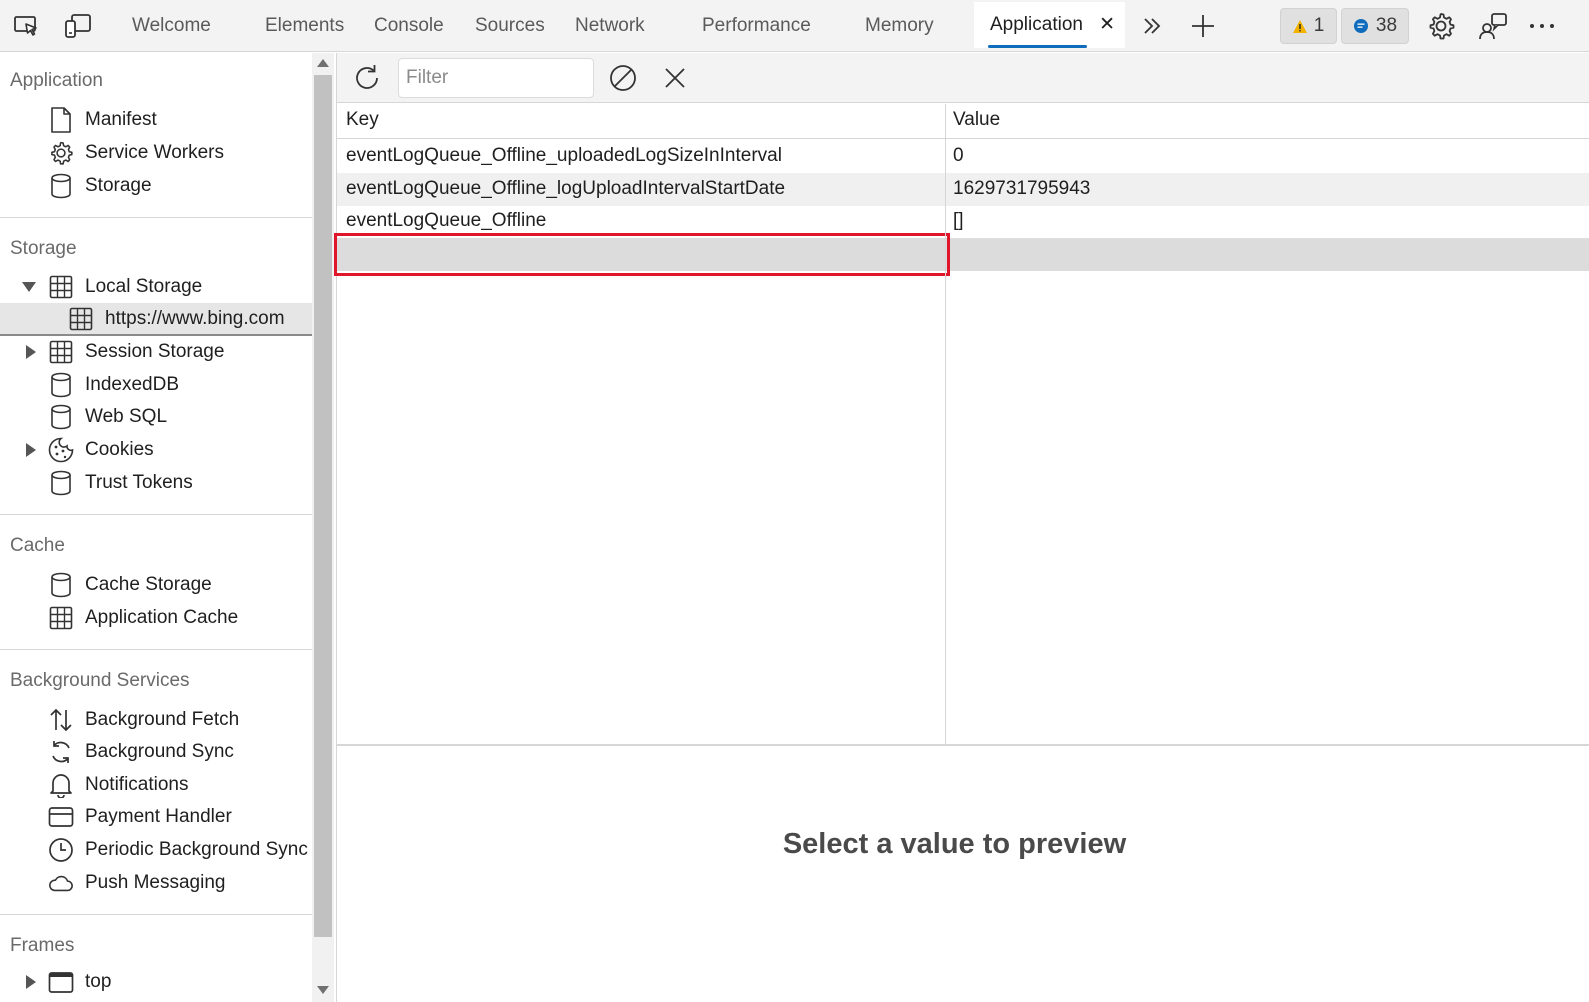  I want to click on clock-icon, so click(61, 850).